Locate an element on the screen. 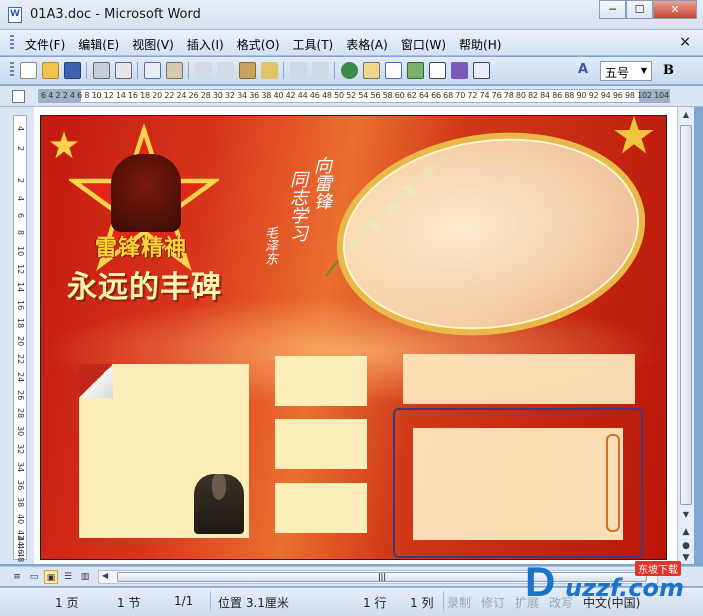  text-box-right-bottom is located at coordinates (518, 484).